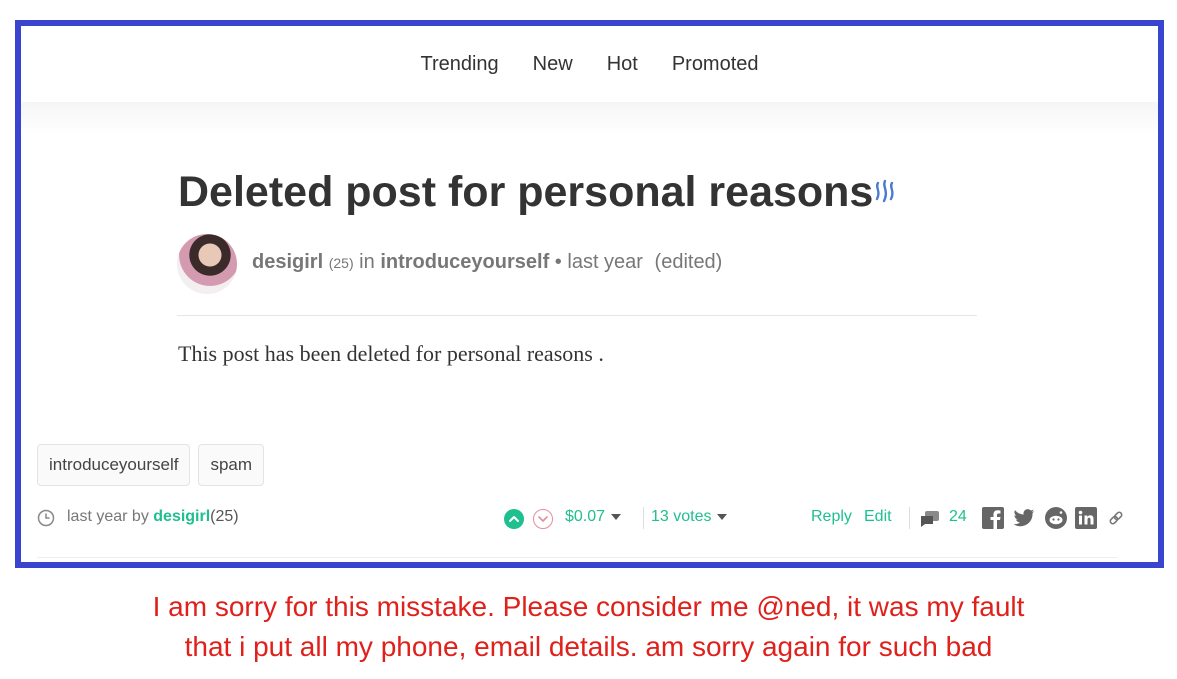  I want to click on top-nav: Trending New Hot Promoted, so click(589, 64).